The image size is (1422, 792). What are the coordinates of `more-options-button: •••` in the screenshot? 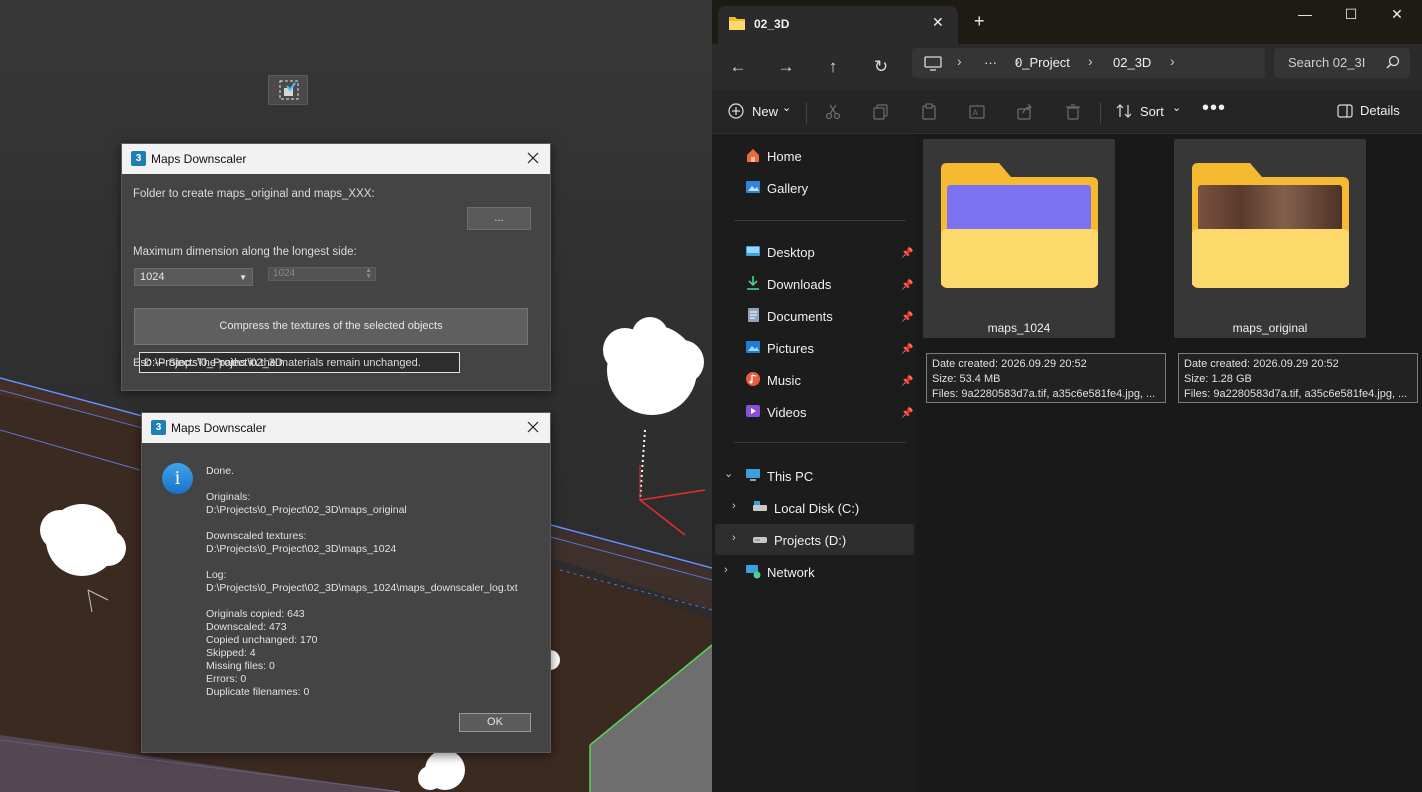 It's located at (1214, 108).